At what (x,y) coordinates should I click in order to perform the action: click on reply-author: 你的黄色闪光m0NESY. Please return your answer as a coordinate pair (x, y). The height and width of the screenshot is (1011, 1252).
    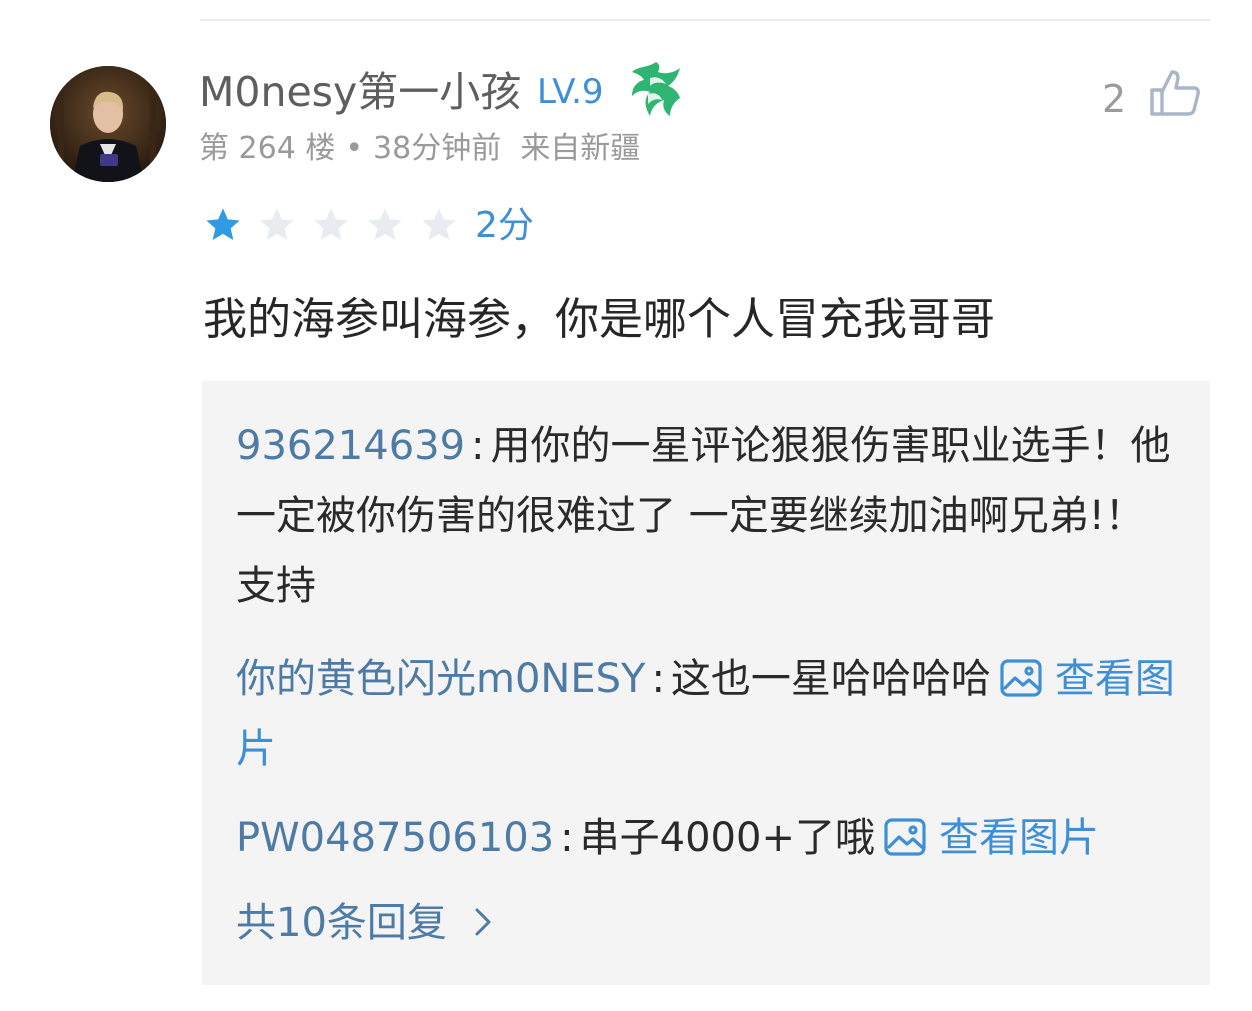
    Looking at the image, I should click on (440, 679).